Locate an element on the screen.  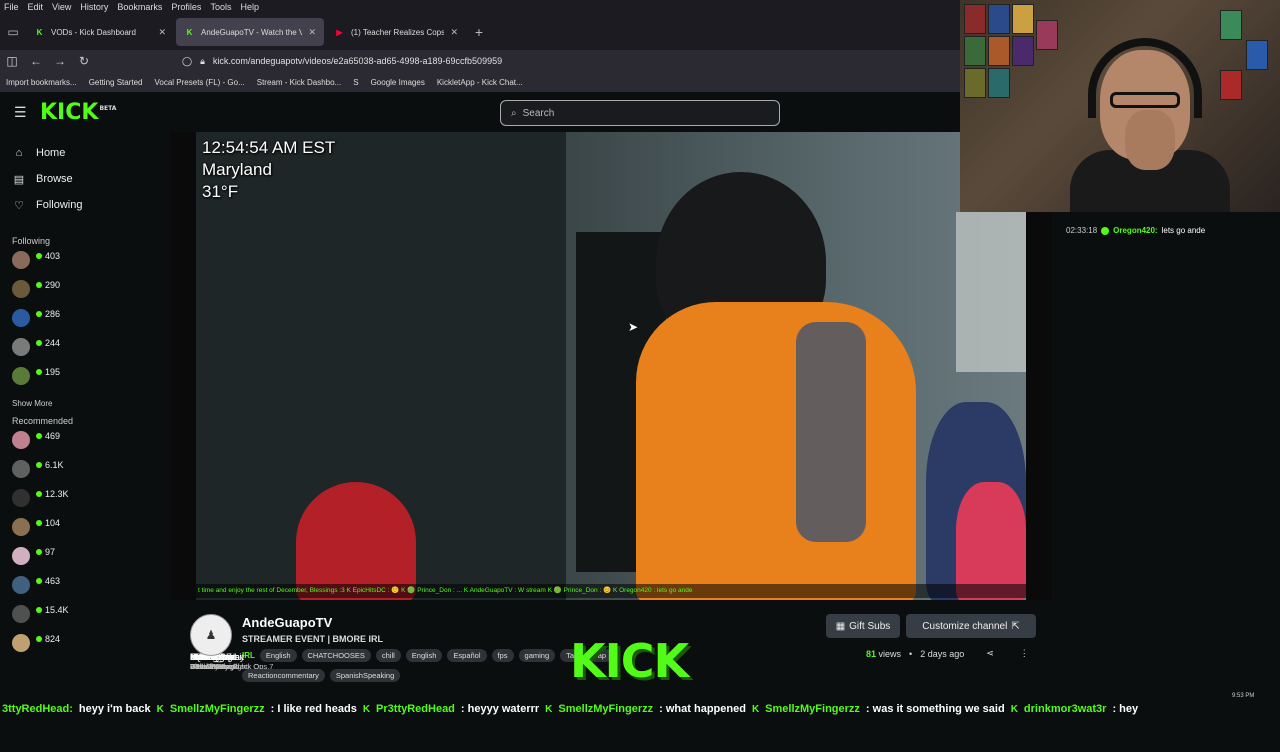
sidebar-item-following: ♡ Following is located at coordinates (85, 205).